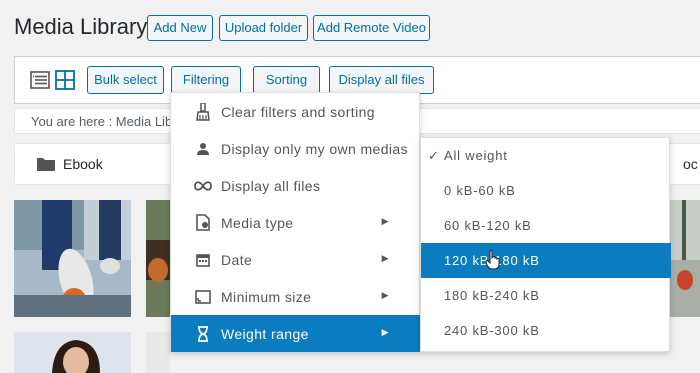 This screenshot has width=700, height=373. Describe the element at coordinates (492, 295) in the screenshot. I see `weight-option-label: 180 kB-240 kB` at that location.